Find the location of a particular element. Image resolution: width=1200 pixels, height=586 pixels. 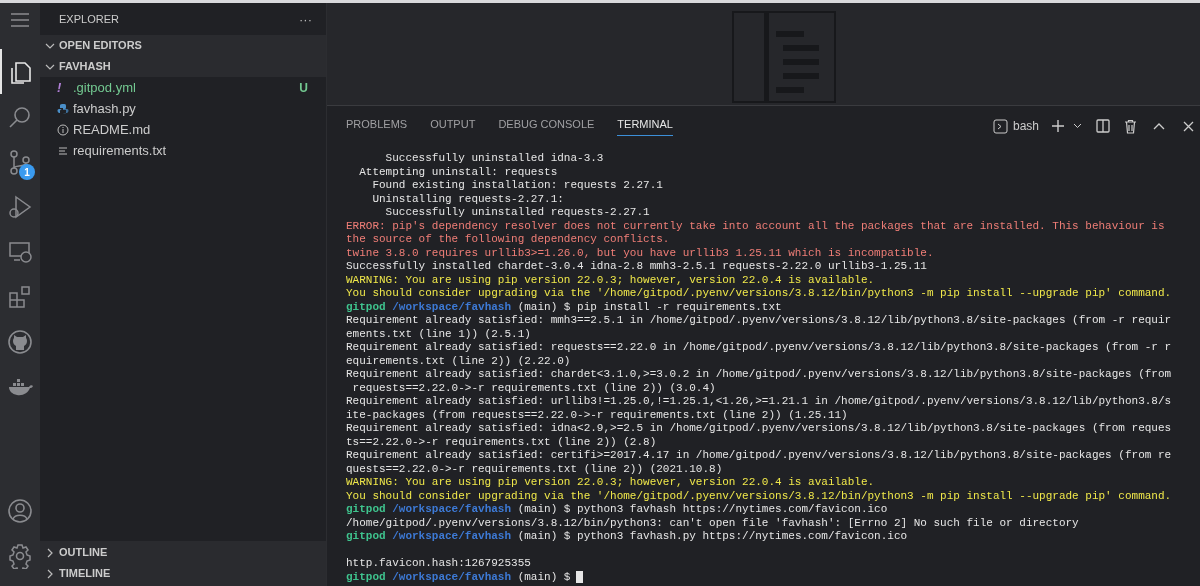

git-status: U is located at coordinates (303, 88).